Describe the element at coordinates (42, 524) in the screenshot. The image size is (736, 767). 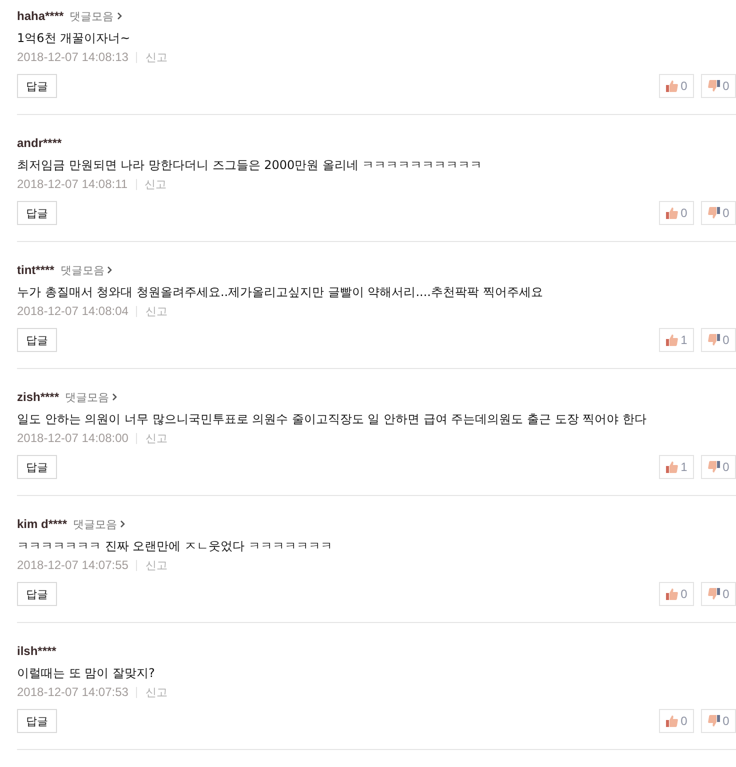
I see `username: kim d****` at that location.